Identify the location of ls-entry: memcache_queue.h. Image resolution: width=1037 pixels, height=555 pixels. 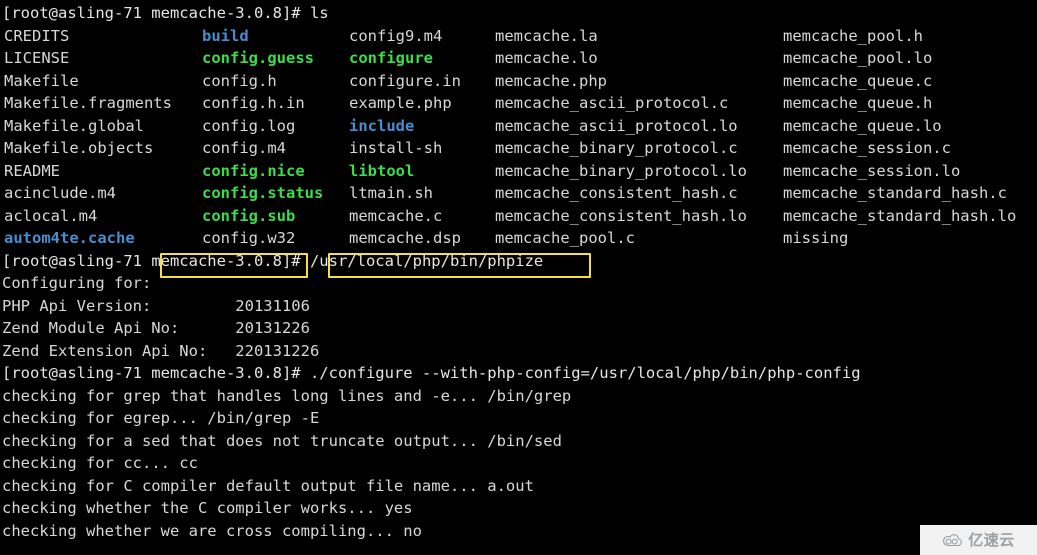
(858, 103).